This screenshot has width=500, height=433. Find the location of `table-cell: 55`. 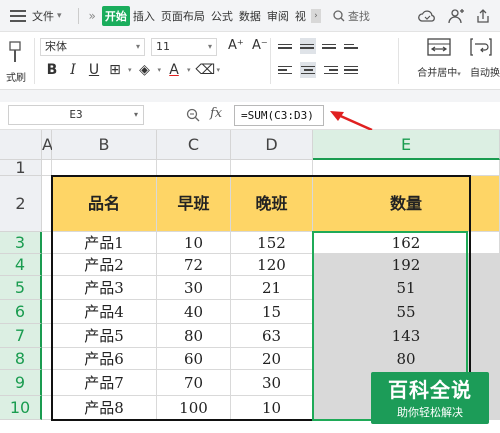

table-cell: 55 is located at coordinates (406, 312).